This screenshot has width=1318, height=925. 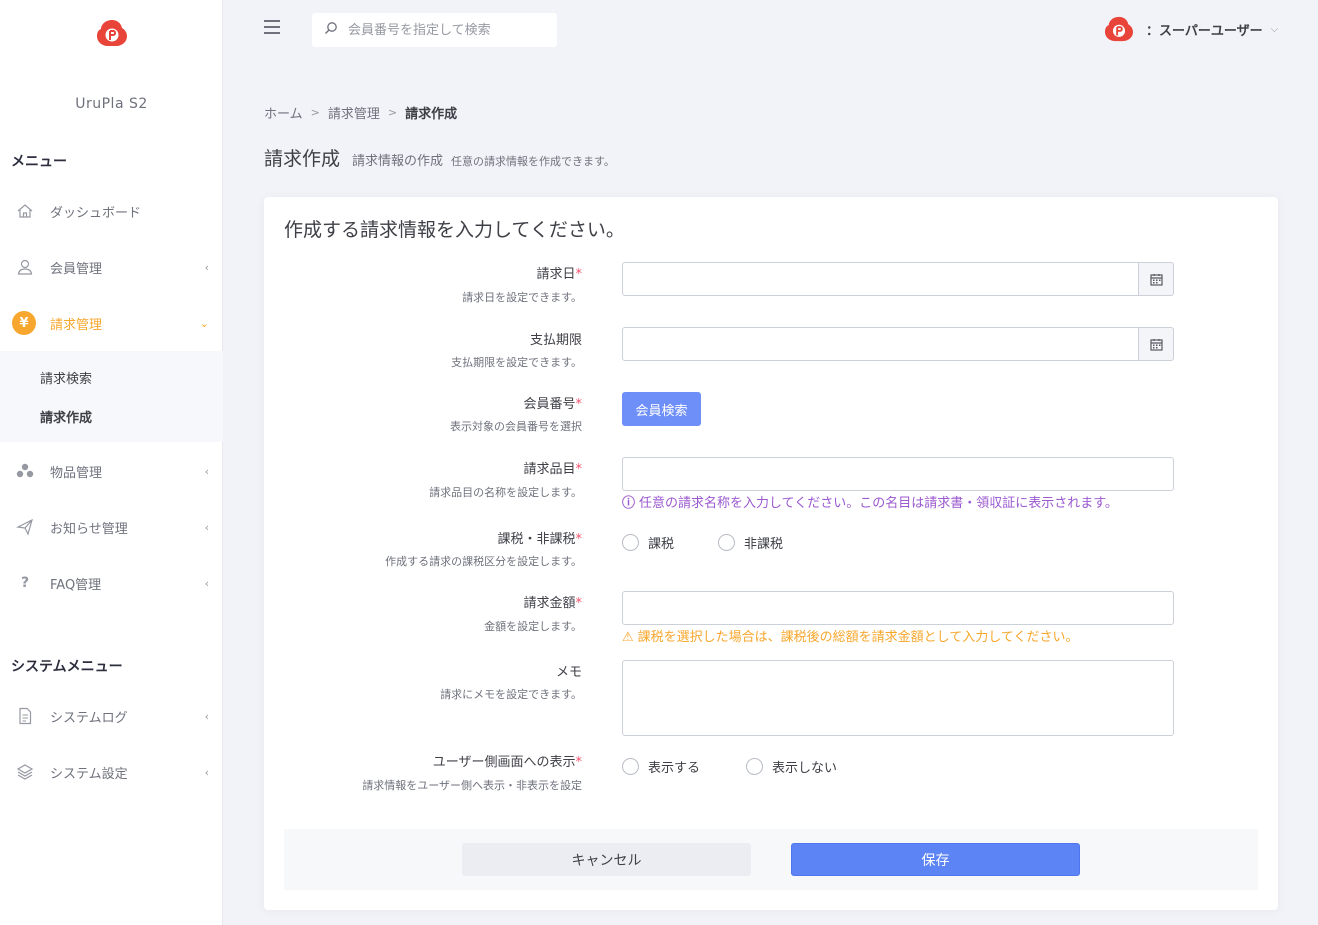 I want to click on due-date-calendar-button, so click(x=1156, y=344).